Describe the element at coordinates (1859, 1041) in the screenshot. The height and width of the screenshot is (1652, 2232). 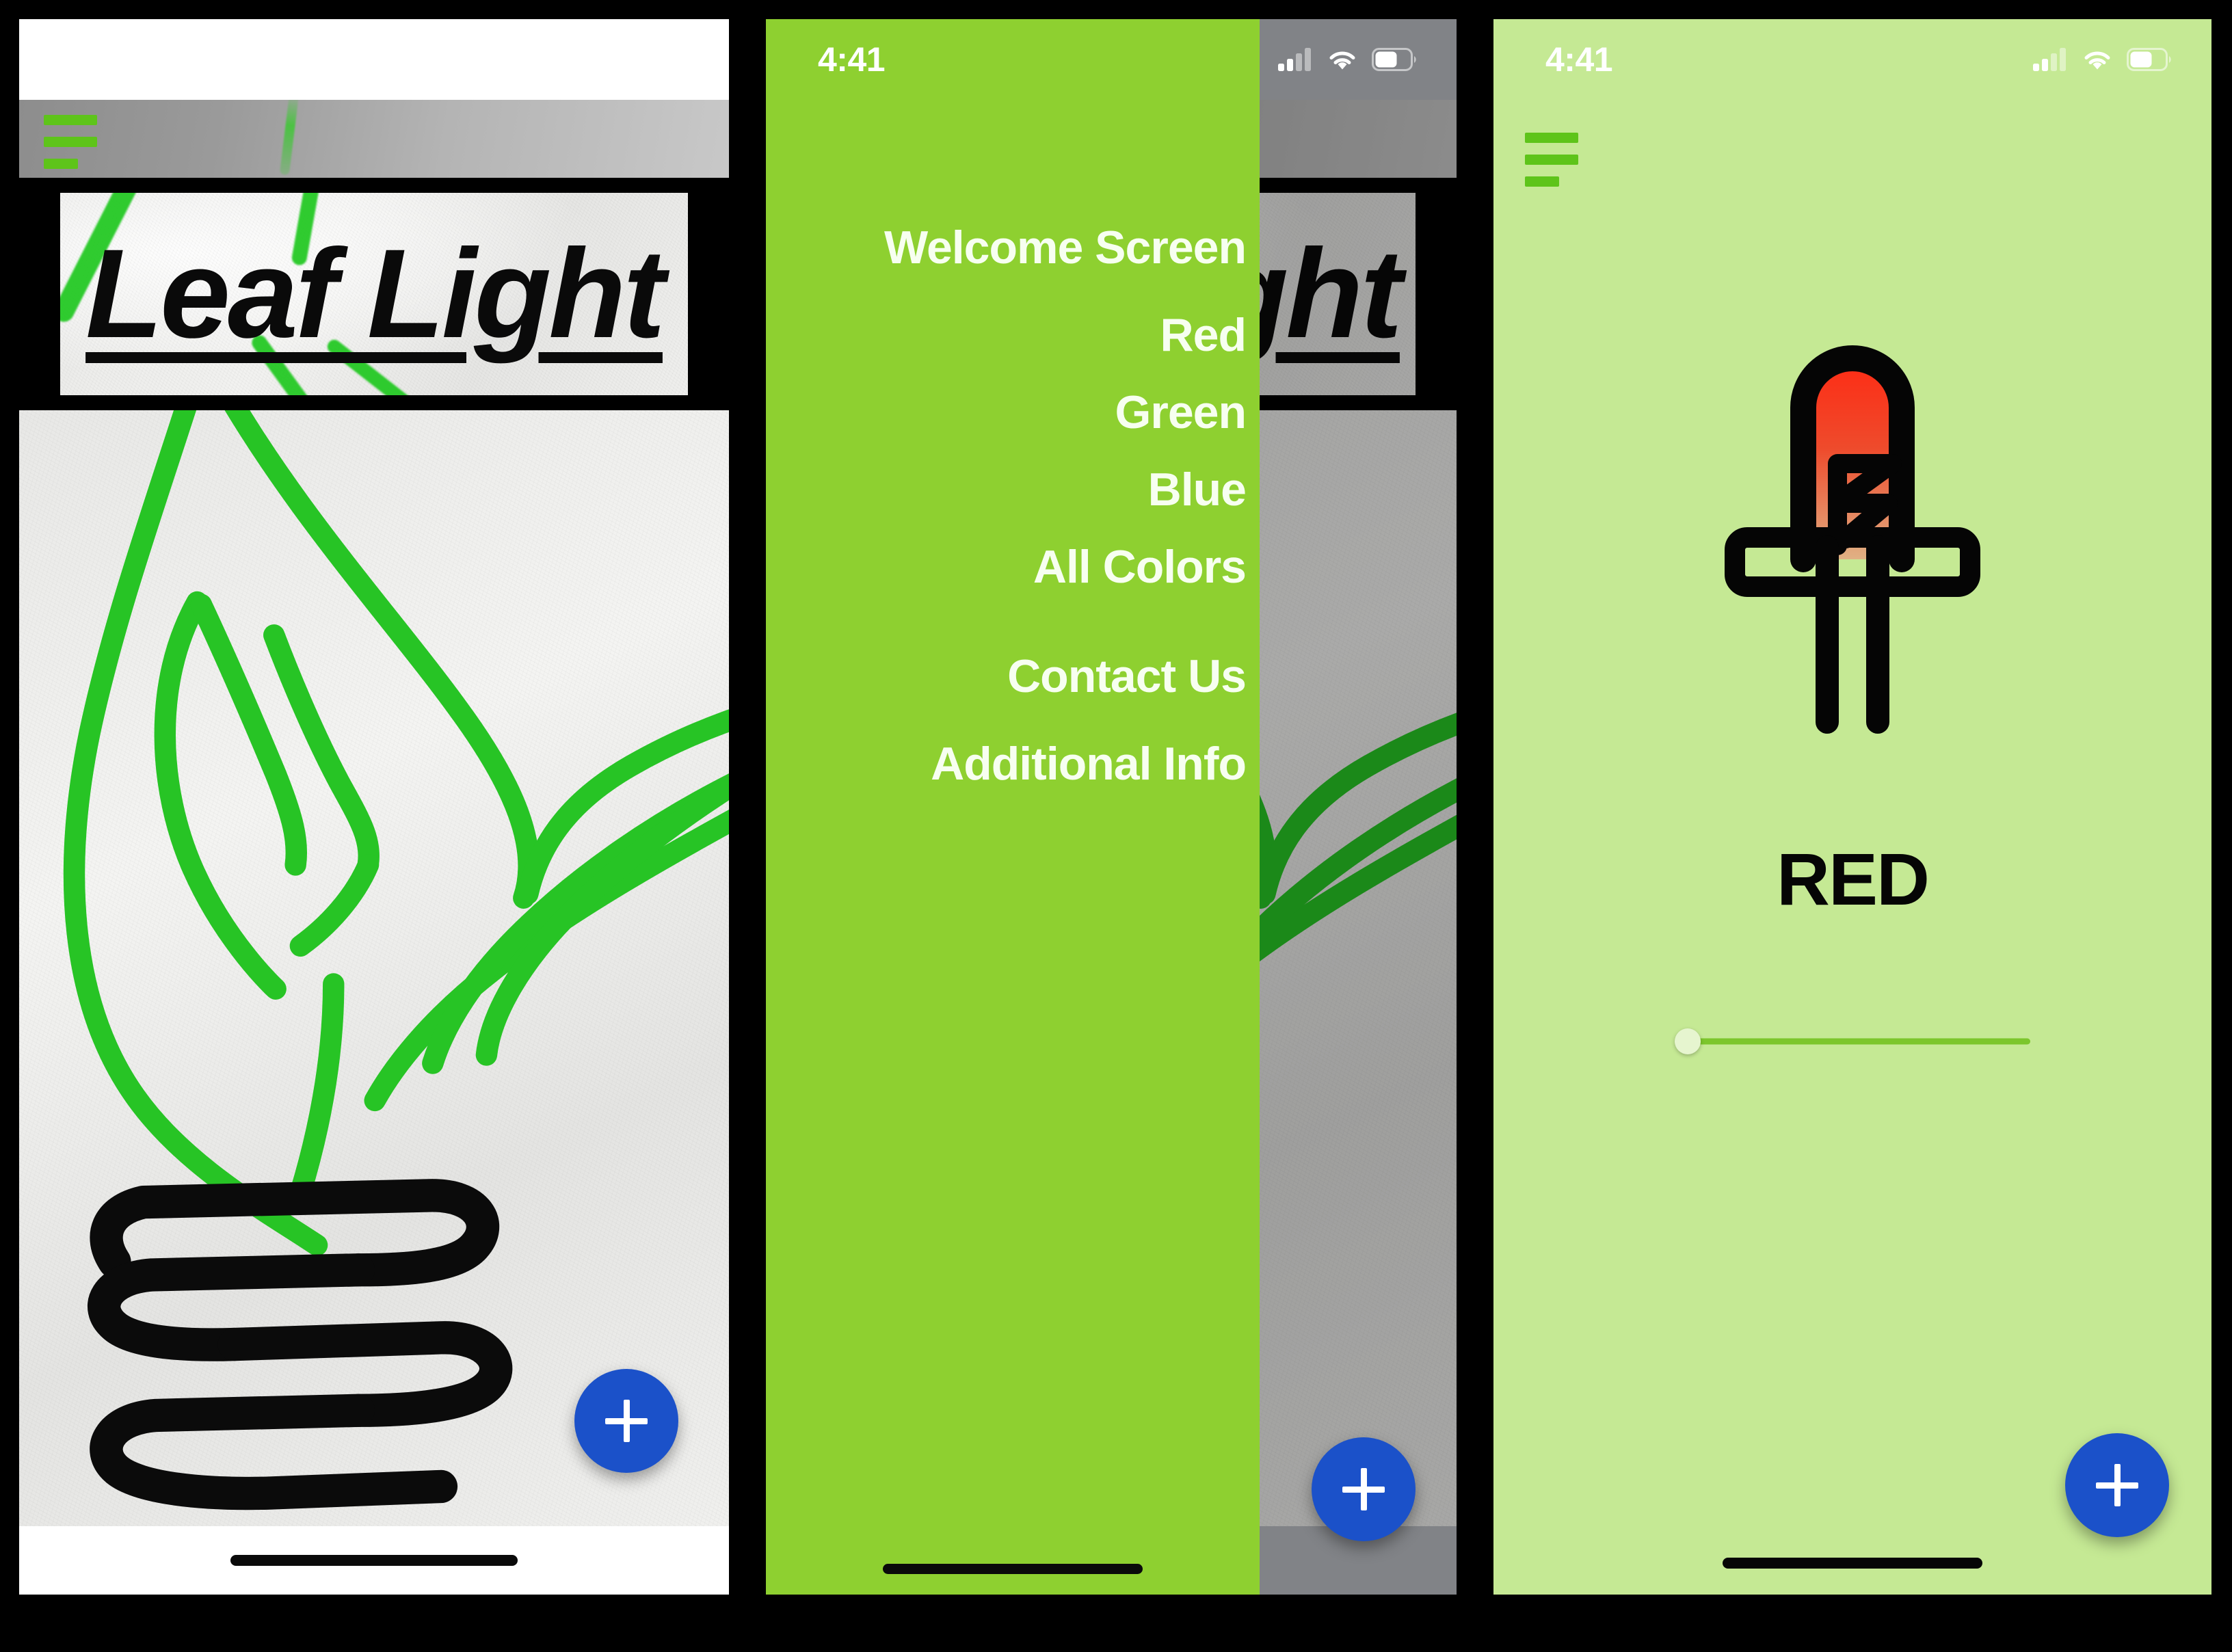
I see `slider-track` at that location.